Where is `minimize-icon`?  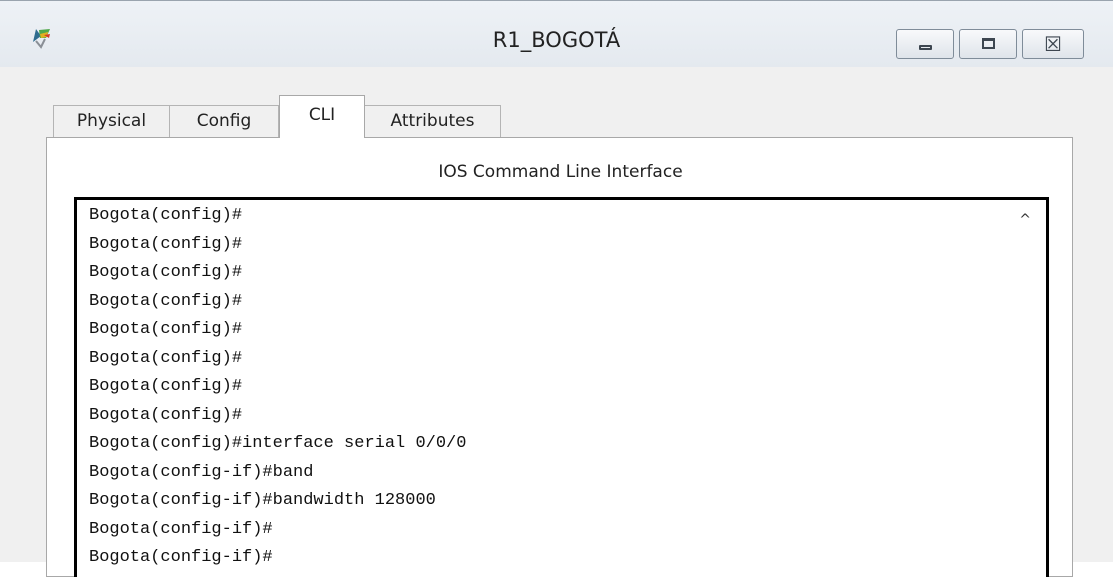
minimize-icon is located at coordinates (925, 47).